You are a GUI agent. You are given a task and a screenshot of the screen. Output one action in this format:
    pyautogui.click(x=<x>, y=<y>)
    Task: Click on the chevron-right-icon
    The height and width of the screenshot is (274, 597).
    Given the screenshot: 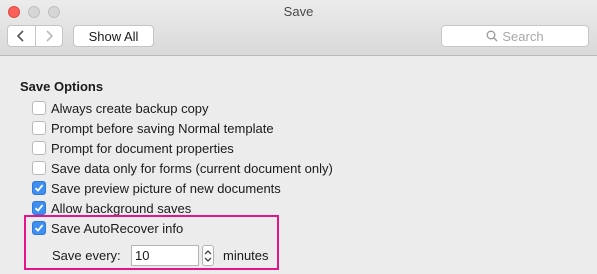 What is the action you would take?
    pyautogui.click(x=49, y=36)
    